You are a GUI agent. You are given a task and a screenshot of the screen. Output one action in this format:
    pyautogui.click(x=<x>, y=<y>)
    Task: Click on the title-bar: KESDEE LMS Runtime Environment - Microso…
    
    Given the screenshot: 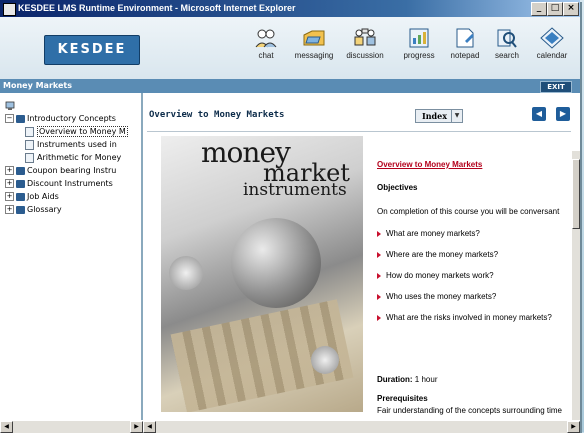 What is the action you would take?
    pyautogui.click(x=290, y=8)
    